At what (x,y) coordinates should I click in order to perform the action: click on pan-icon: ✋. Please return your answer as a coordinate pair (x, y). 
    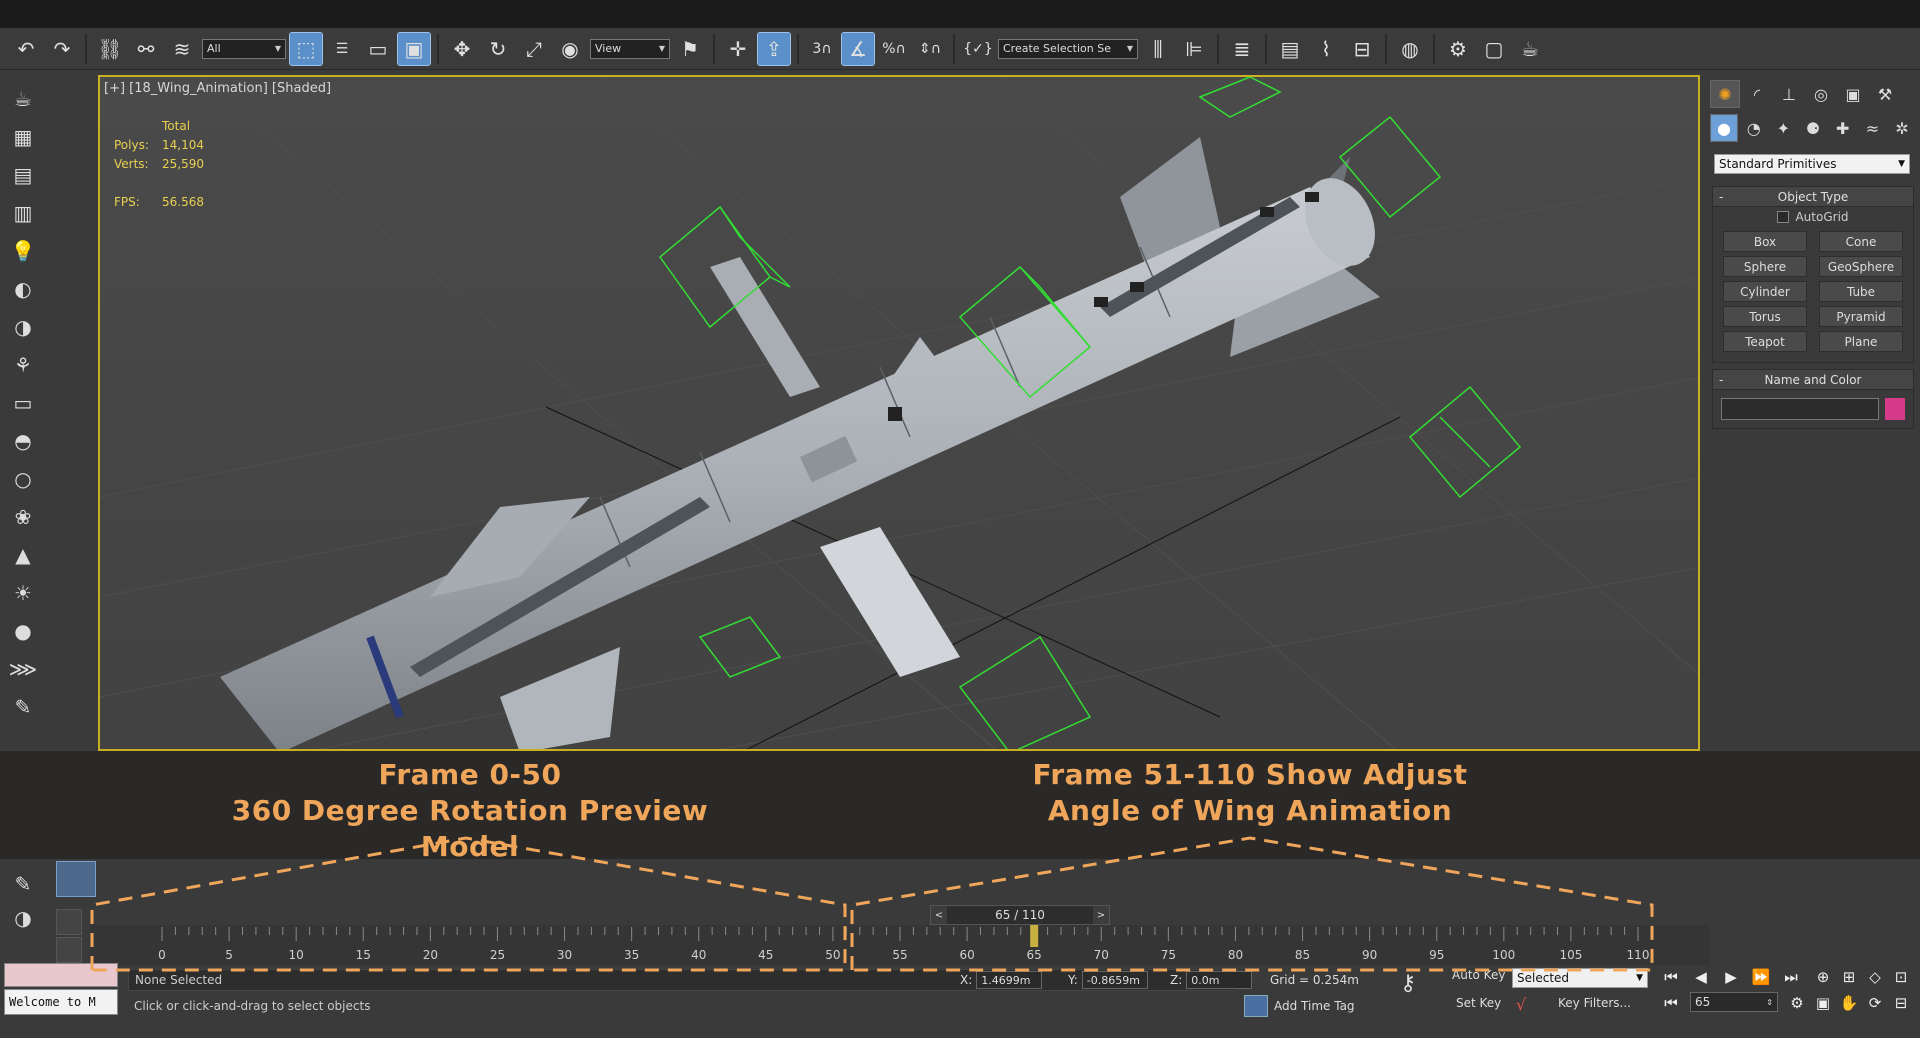
    Looking at the image, I should click on (1849, 1003).